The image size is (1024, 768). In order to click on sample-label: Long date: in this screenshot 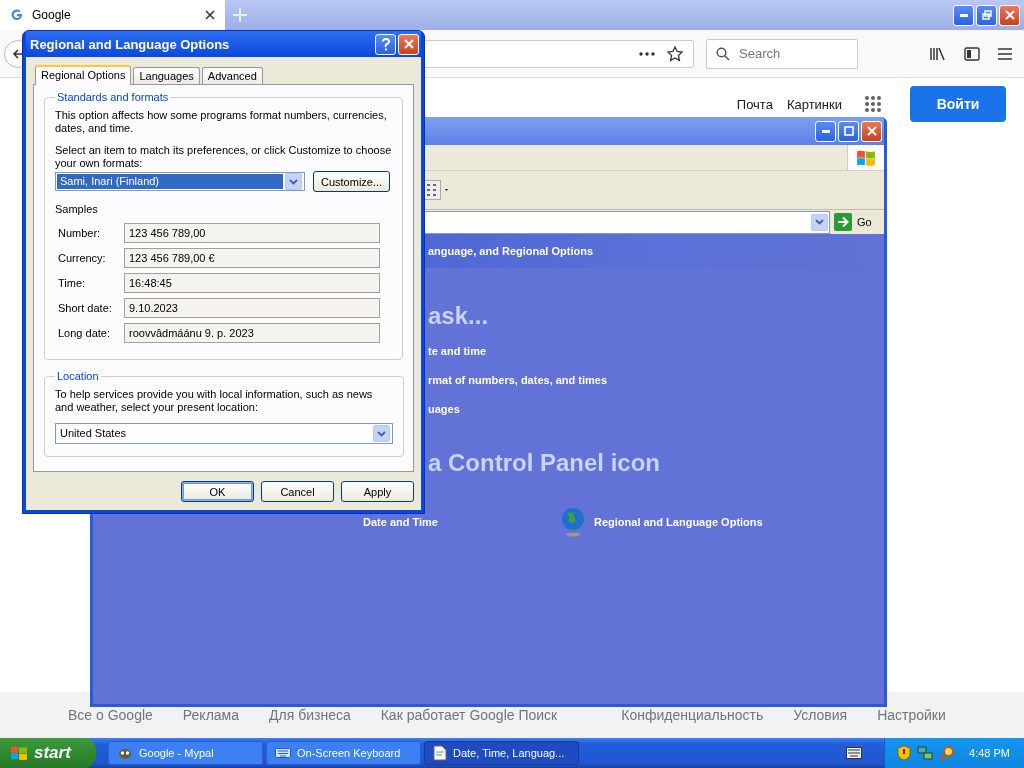, I will do `click(84, 333)`.